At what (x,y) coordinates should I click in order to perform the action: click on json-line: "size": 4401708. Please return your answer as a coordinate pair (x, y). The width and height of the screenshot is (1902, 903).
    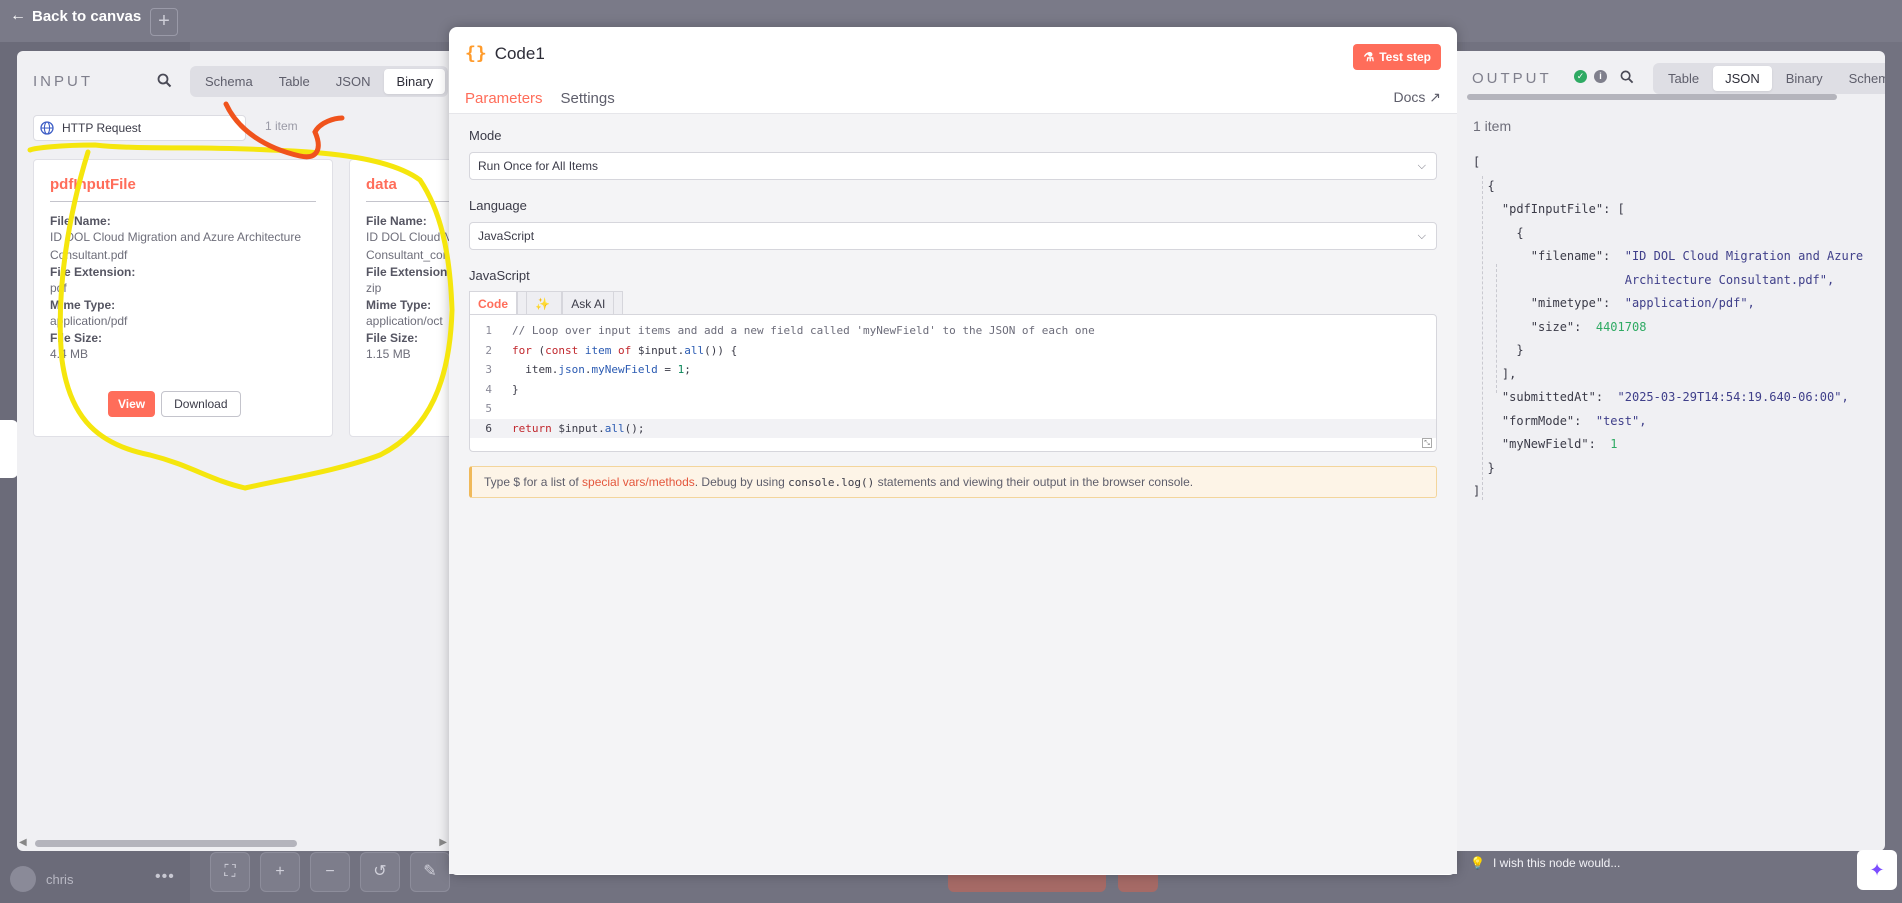
    Looking at the image, I should click on (1588, 326).